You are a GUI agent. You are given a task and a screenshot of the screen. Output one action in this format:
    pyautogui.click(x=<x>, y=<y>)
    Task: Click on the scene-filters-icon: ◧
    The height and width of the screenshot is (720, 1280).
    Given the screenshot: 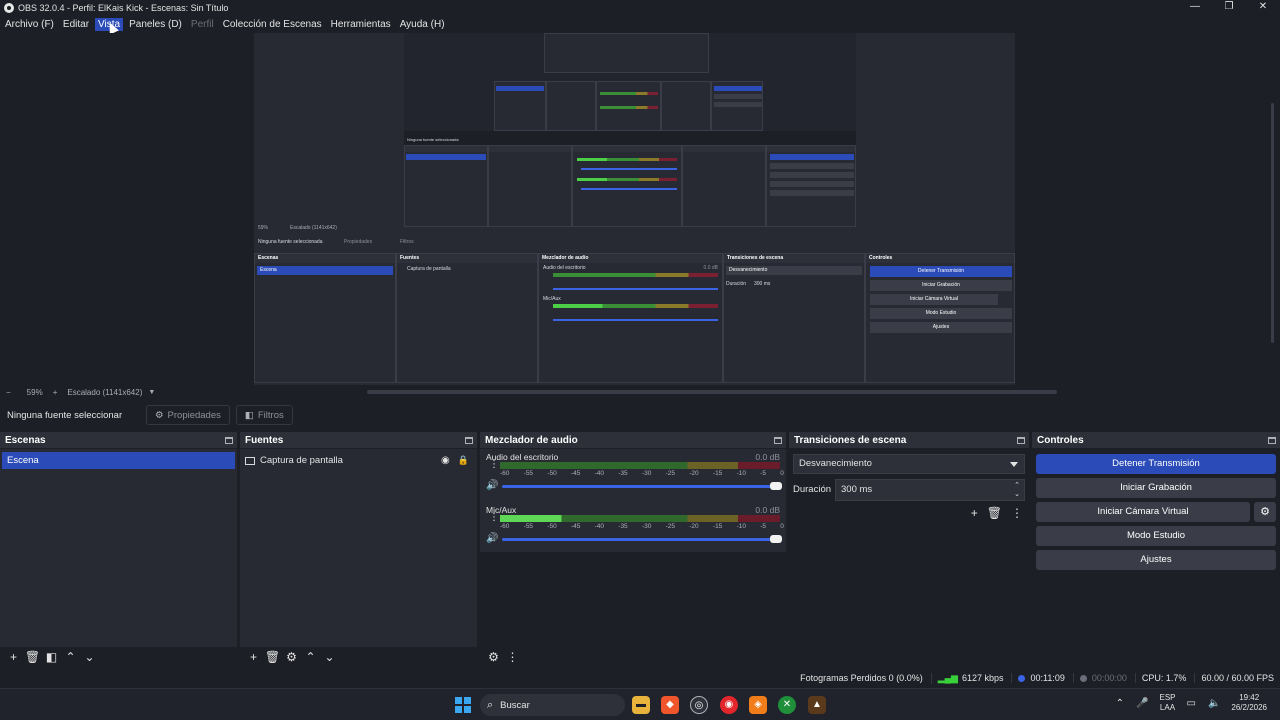 What is the action you would take?
    pyautogui.click(x=51, y=657)
    